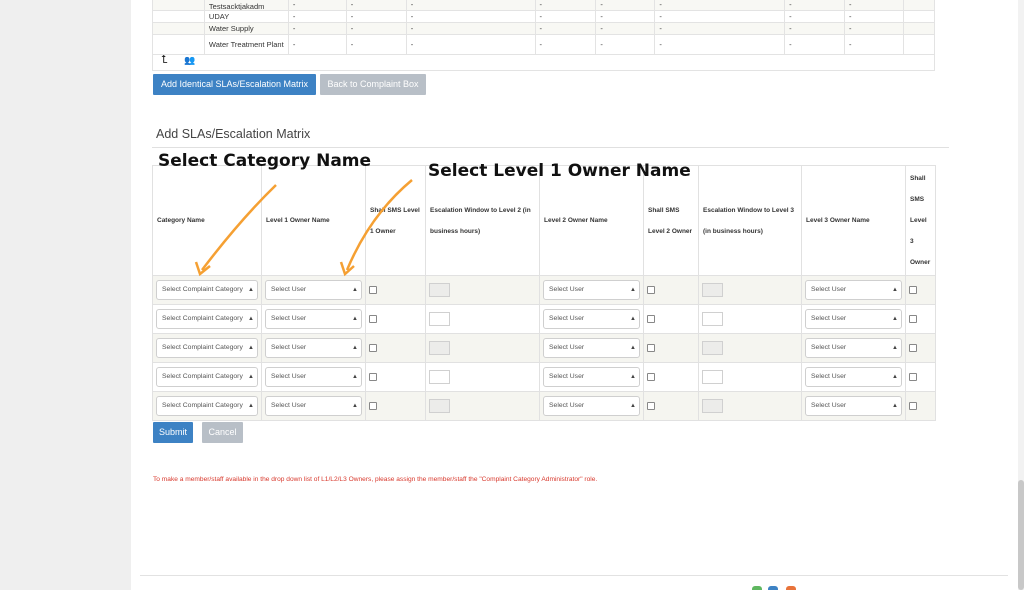 The width and height of the screenshot is (1024, 590). Describe the element at coordinates (1021, 295) in the screenshot. I see `scrollbar` at that location.